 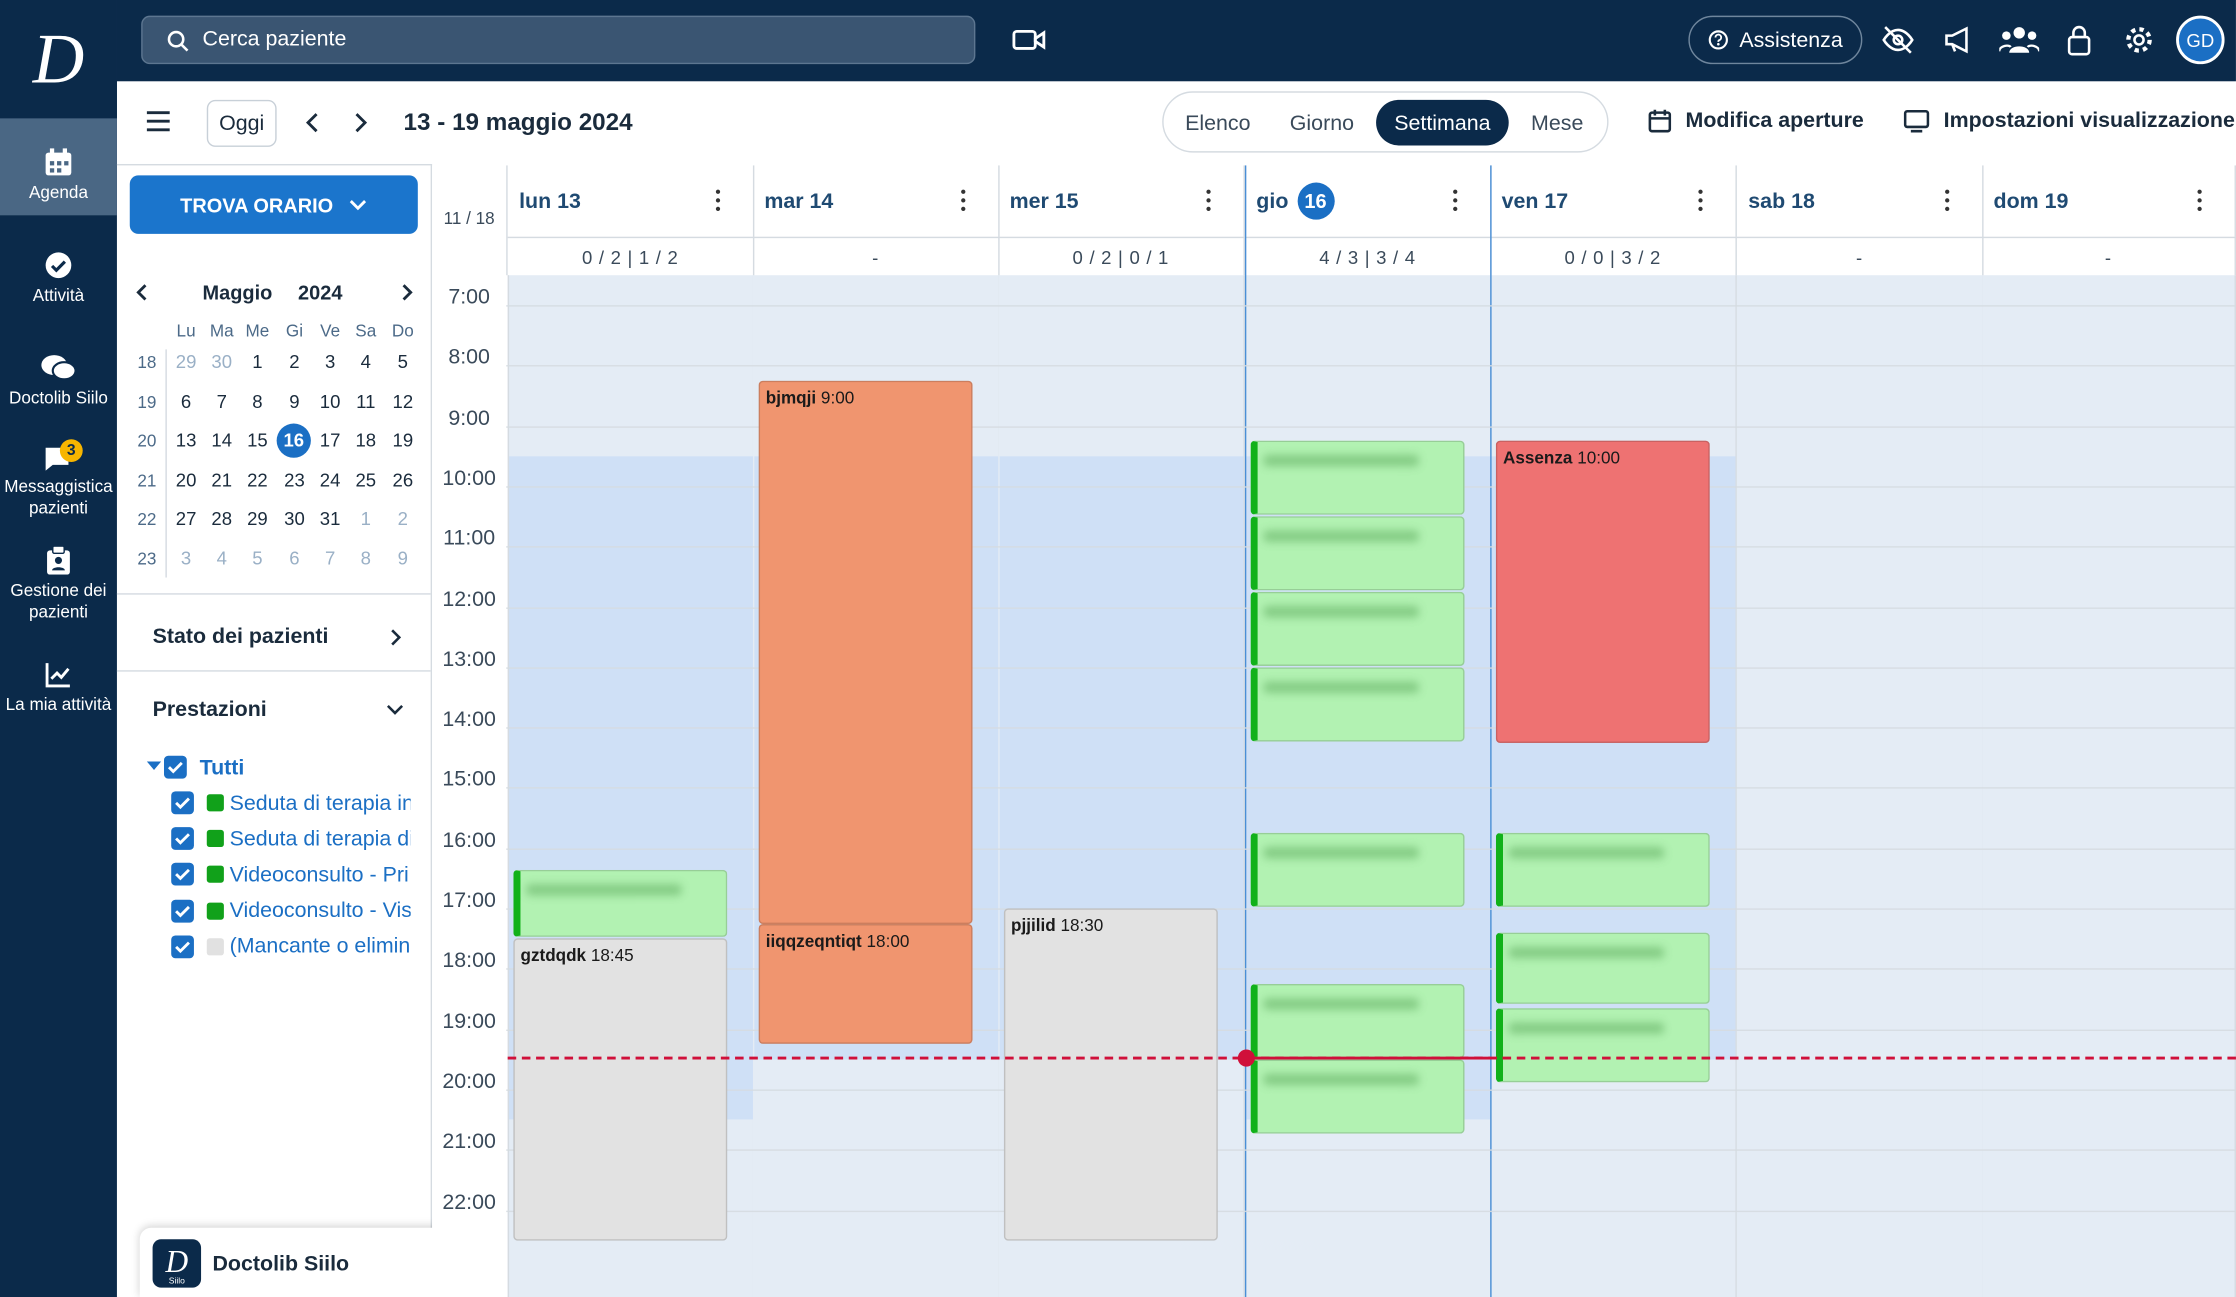 What do you see at coordinates (403, 401) in the screenshot?
I see `minical-day: 12` at bounding box center [403, 401].